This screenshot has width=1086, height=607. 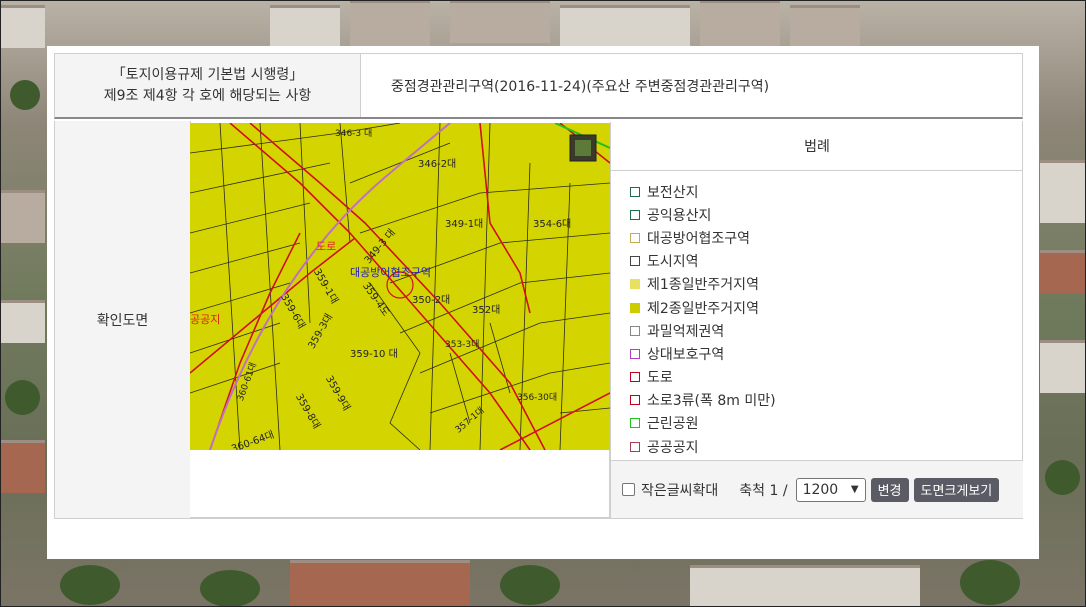 I want to click on legend-item: 도시지역, so click(x=826, y=261).